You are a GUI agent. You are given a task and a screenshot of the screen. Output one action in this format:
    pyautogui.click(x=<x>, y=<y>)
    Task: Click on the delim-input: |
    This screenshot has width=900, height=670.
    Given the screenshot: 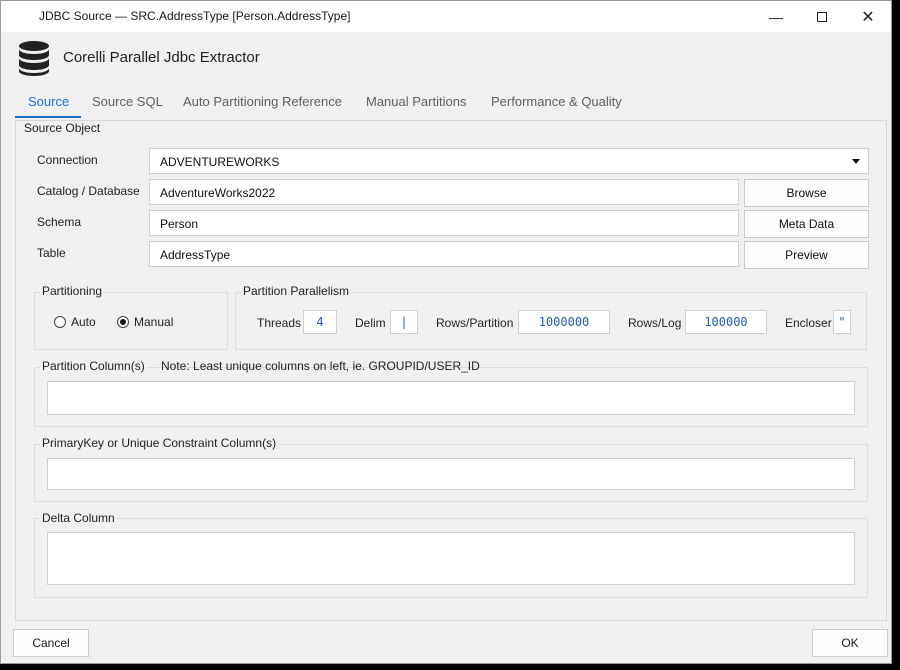 What is the action you would take?
    pyautogui.click(x=404, y=322)
    